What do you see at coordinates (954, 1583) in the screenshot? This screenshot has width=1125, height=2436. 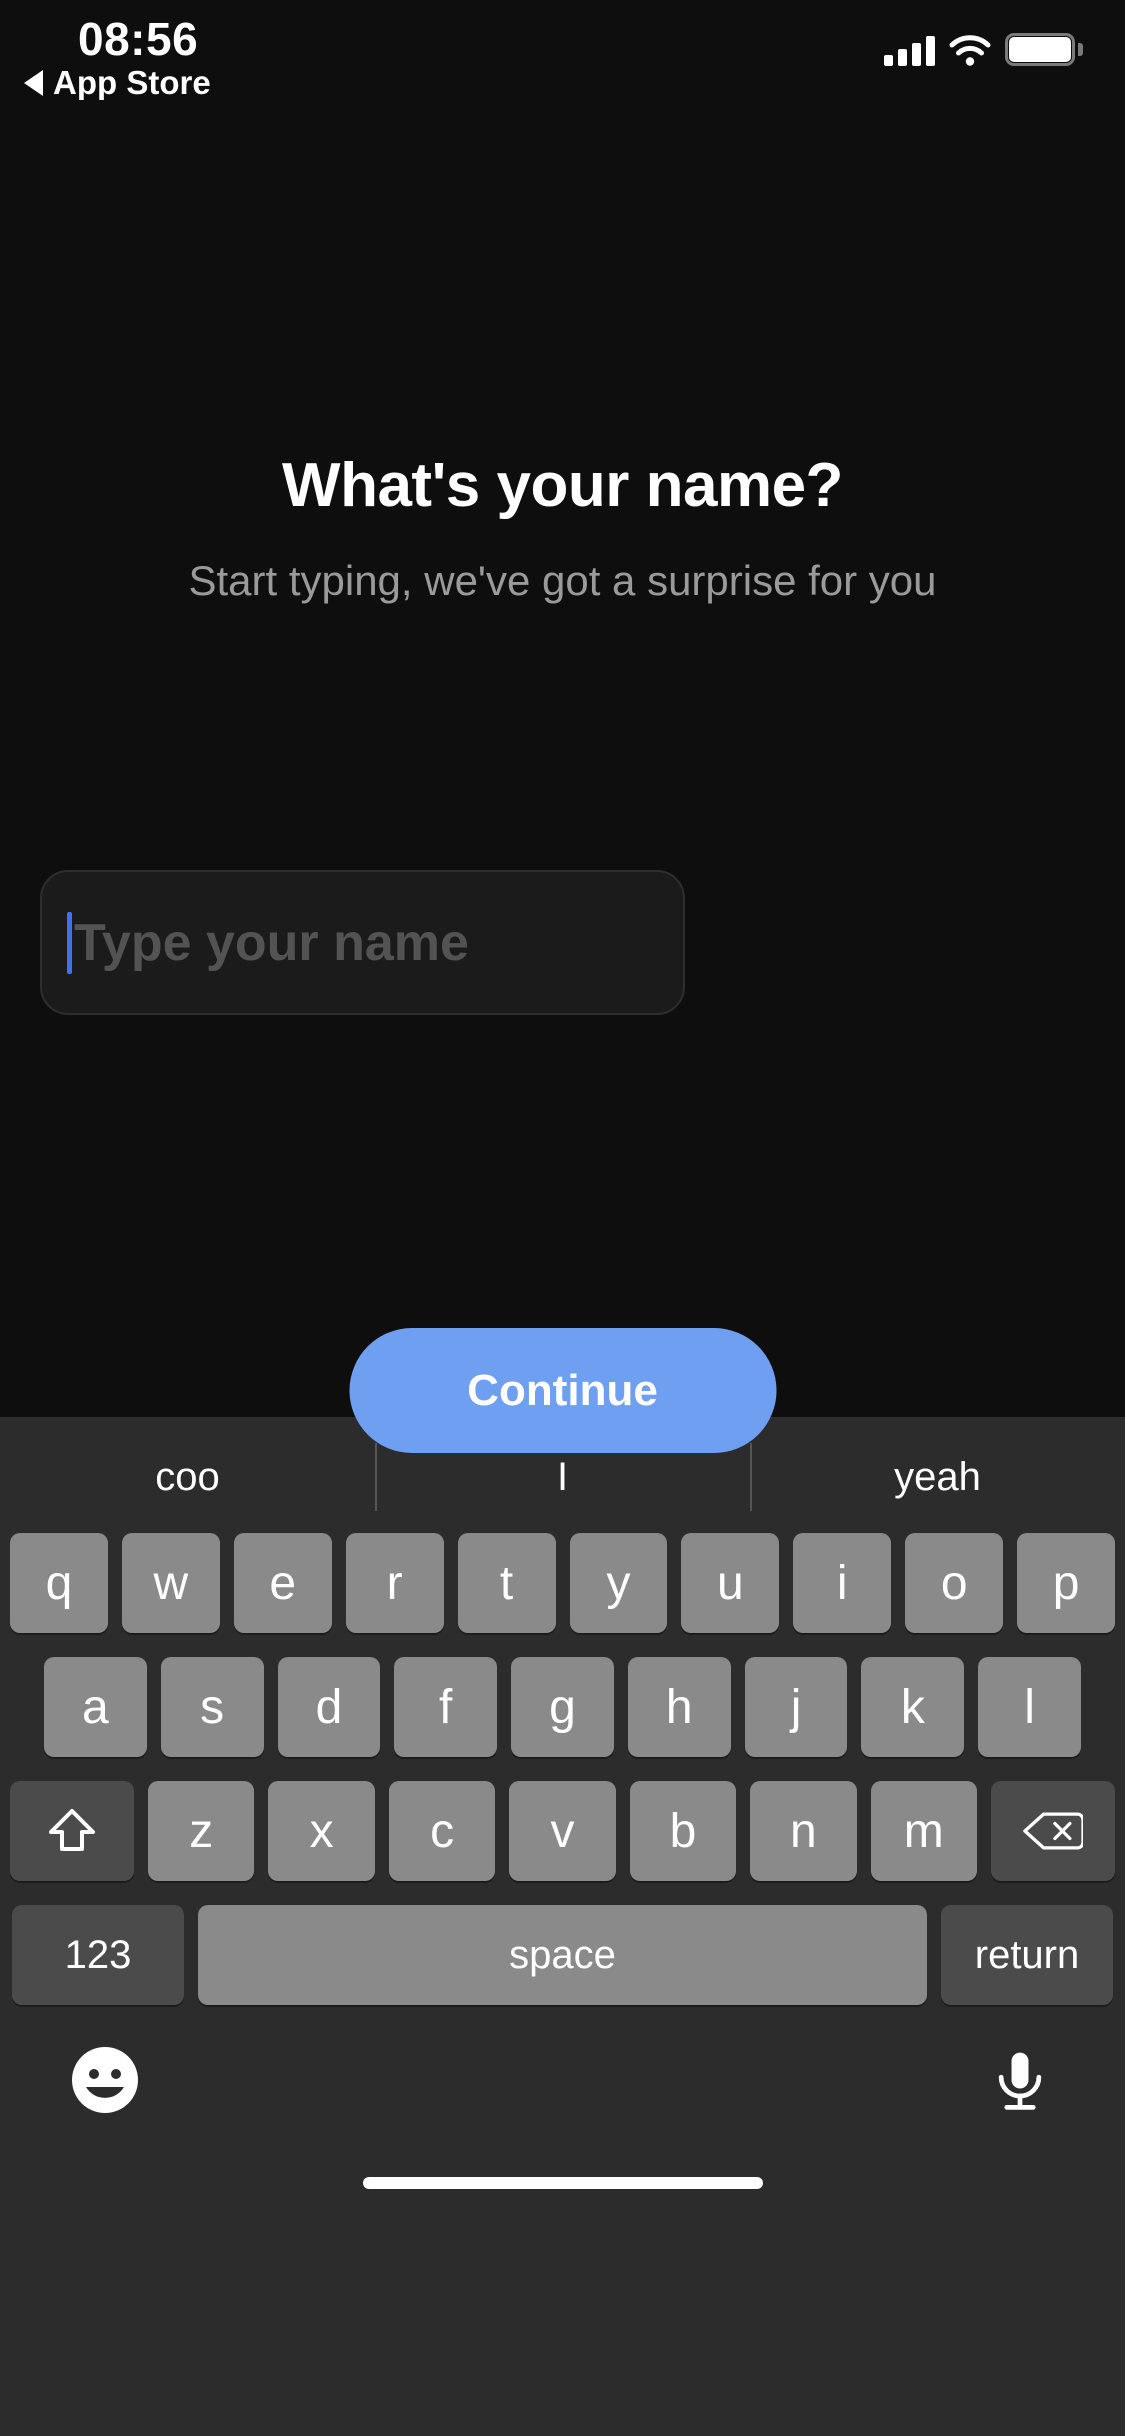 I see `key-o: o` at bounding box center [954, 1583].